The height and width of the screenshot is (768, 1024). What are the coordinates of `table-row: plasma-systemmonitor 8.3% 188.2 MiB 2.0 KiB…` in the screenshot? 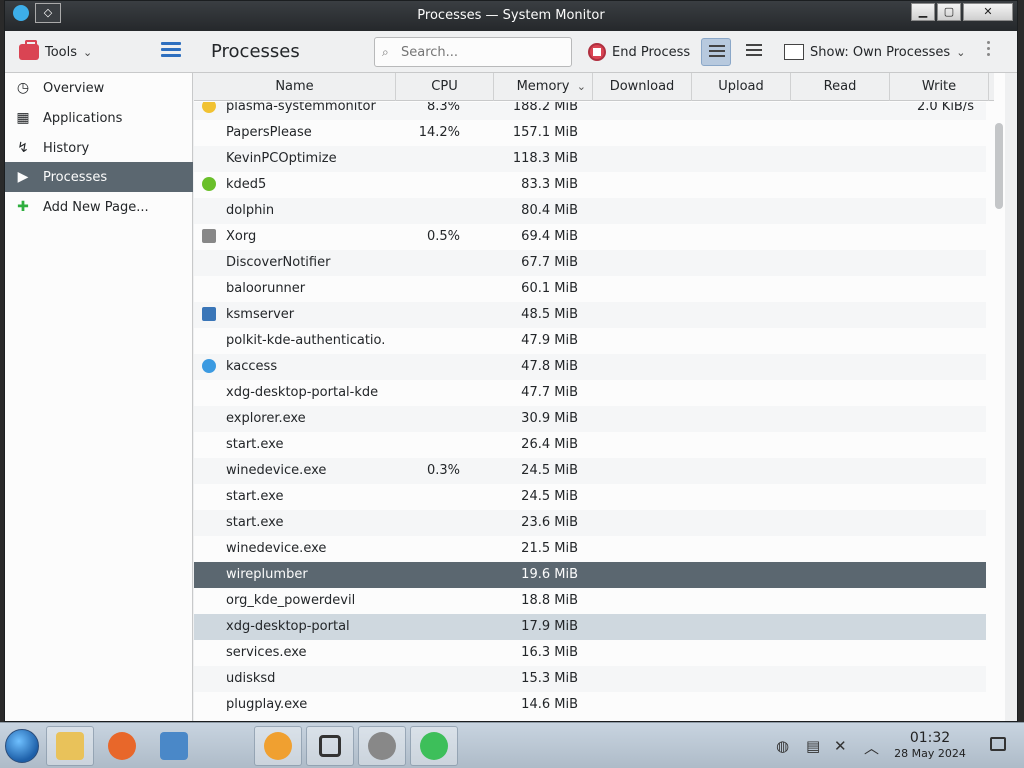 It's located at (590, 111).